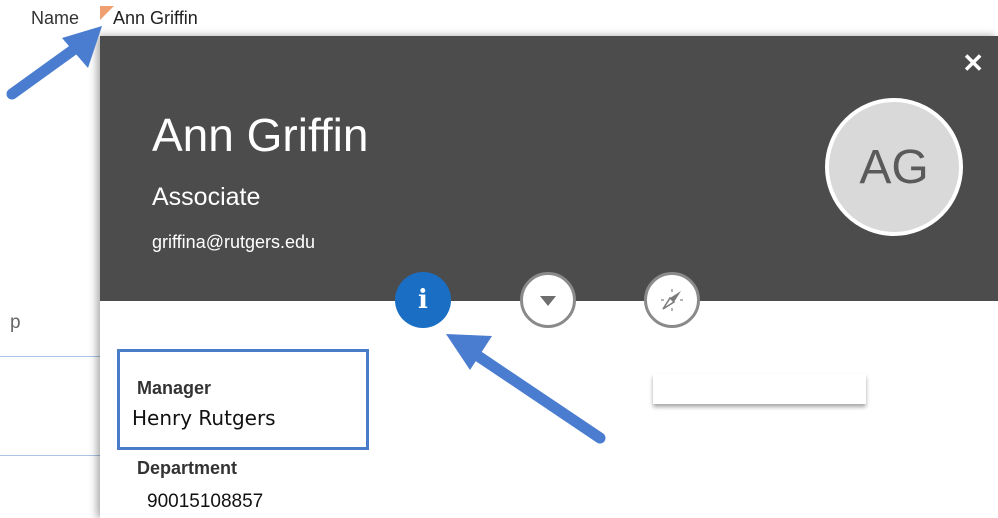 Image resolution: width=998 pixels, height=518 pixels. Describe the element at coordinates (205, 501) in the screenshot. I see `department-value: 90015108857` at that location.